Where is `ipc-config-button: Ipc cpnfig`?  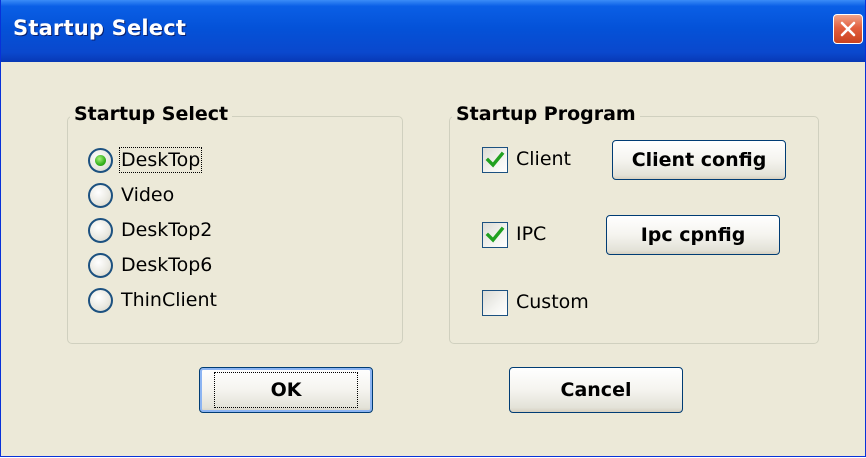 ipc-config-button: Ipc cpnfig is located at coordinates (693, 235).